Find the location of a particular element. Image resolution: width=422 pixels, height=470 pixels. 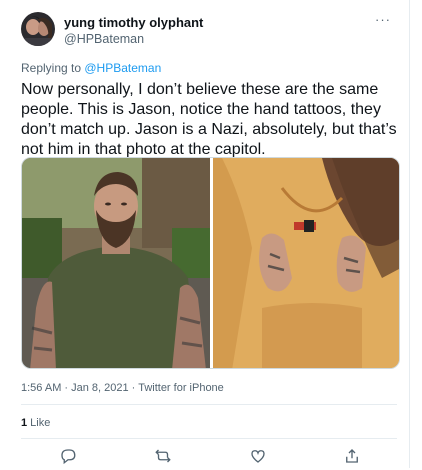

divider-top is located at coordinates (209, 404).